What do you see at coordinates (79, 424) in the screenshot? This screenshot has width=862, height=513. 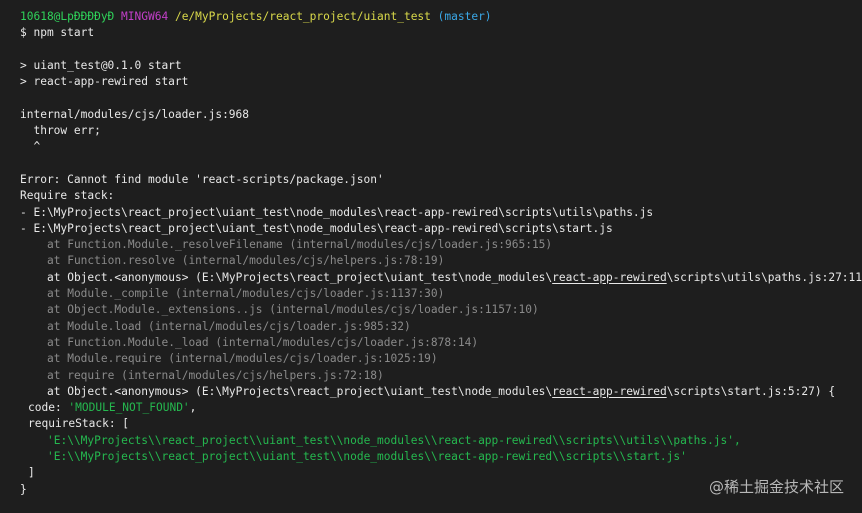 I see `require-stack-key: requireStack: [` at bounding box center [79, 424].